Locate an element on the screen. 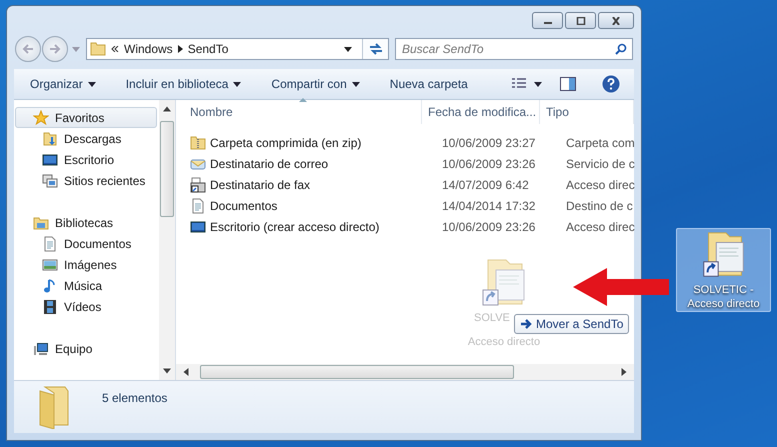  sort-arrow-icon is located at coordinates (302, 100).